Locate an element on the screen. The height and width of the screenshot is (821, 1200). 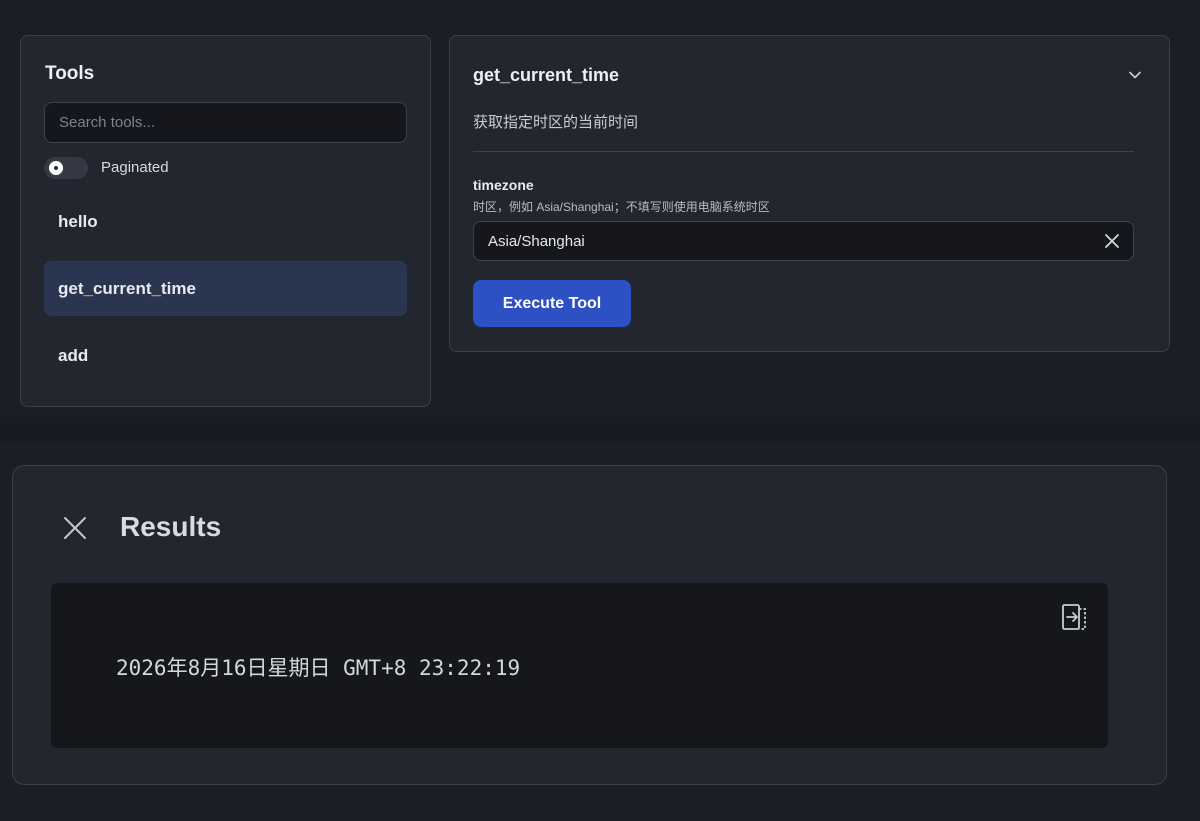
param-name: timezone is located at coordinates (503, 185).